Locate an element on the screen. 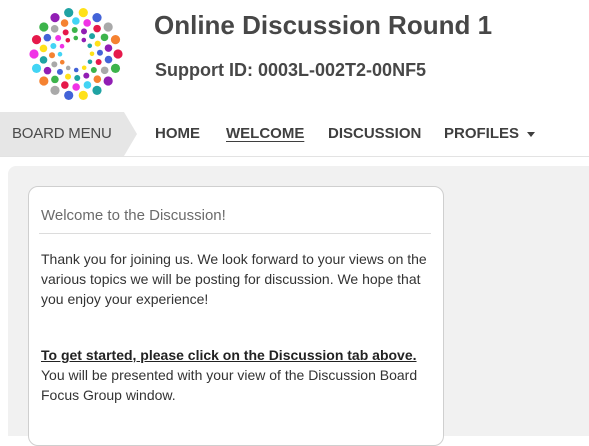 The width and height of the screenshot is (589, 446). nav-discussion: DISCUSSION is located at coordinates (374, 134).